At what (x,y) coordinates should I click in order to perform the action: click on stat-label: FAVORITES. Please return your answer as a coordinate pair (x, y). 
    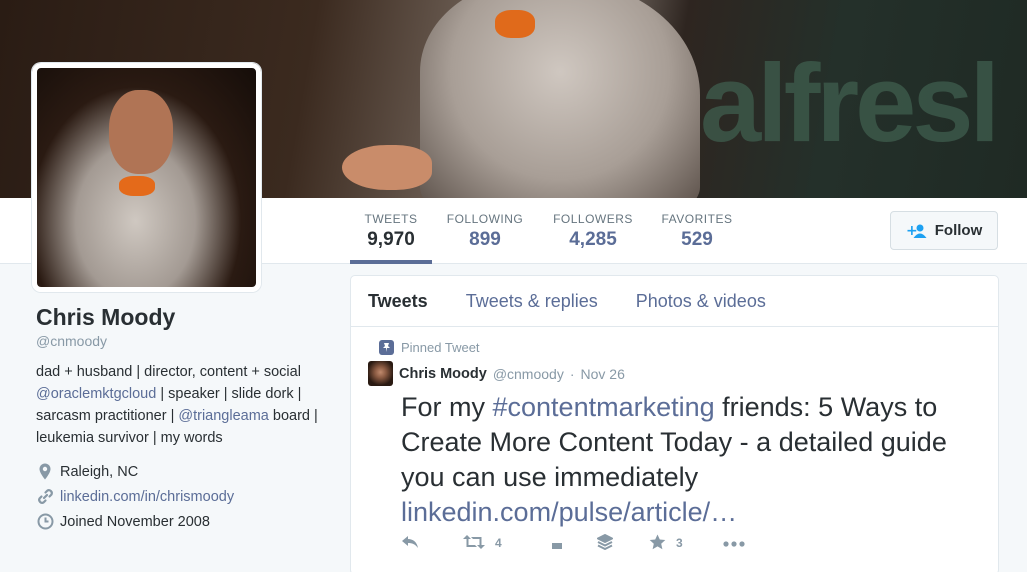
    Looking at the image, I should click on (697, 219).